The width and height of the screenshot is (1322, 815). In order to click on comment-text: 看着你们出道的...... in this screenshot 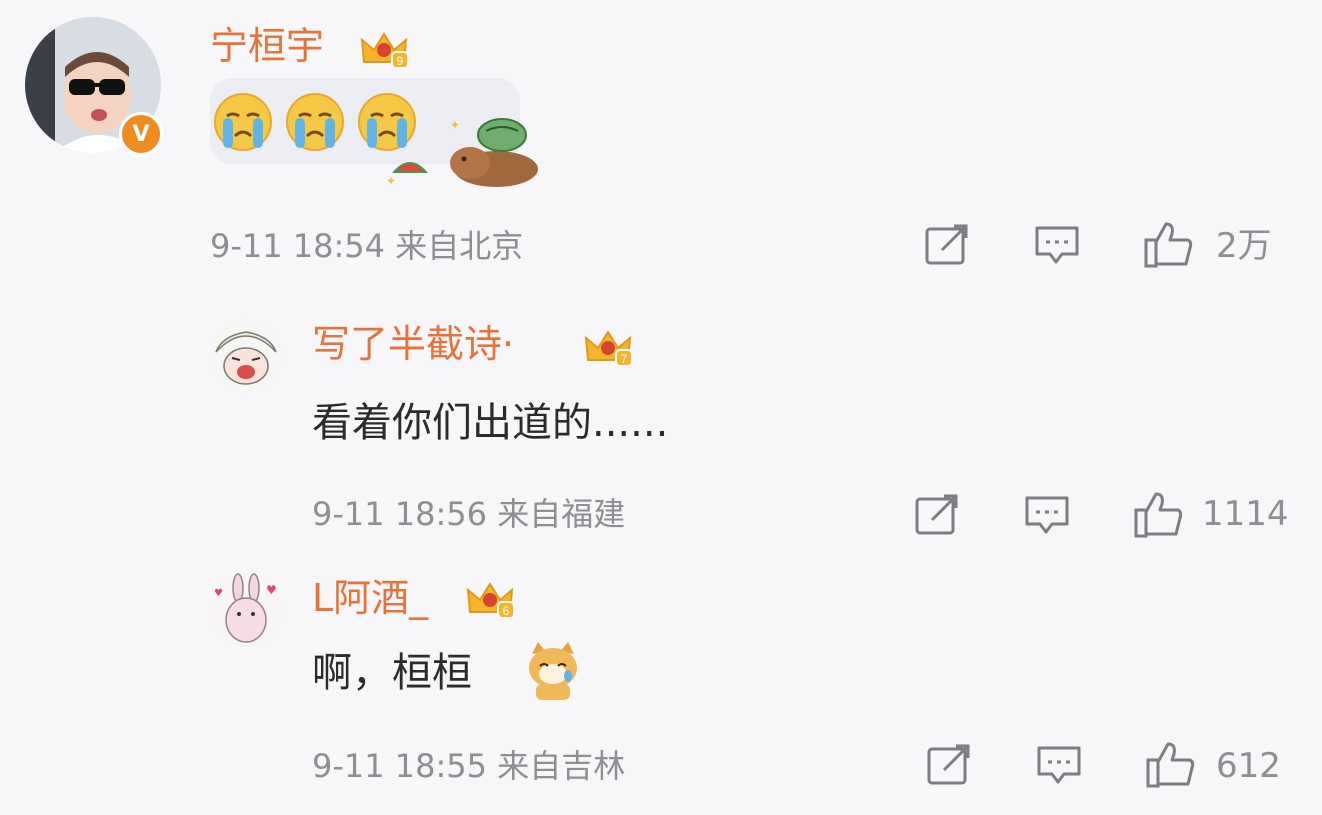, I will do `click(490, 423)`.